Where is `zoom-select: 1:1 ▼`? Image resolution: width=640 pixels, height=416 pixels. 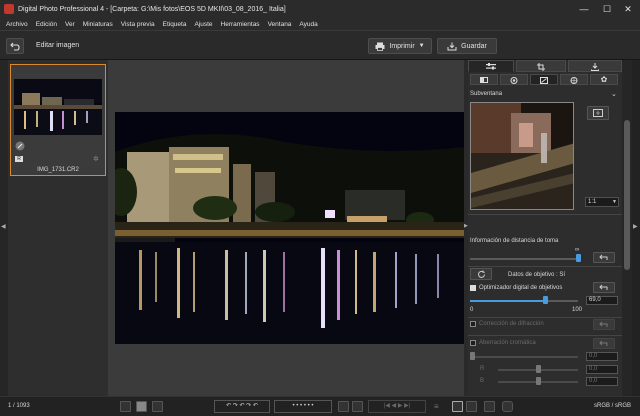 zoom-select: 1:1 ▼ is located at coordinates (602, 202).